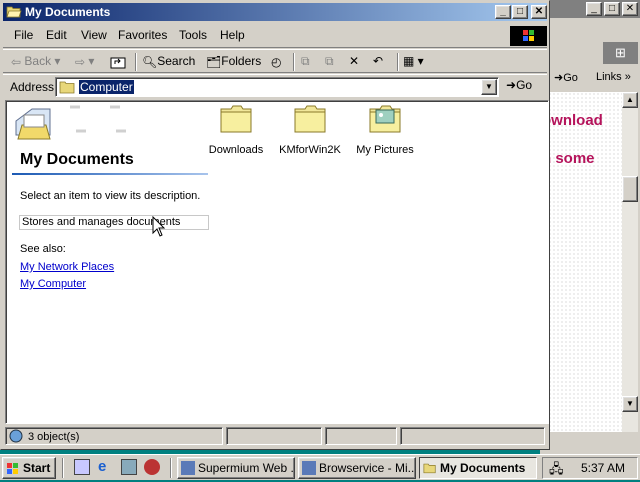 This screenshot has height=482, width=640. Describe the element at coordinates (478, 468) in the screenshot. I see `task-button-my-documents: My Documents` at that location.